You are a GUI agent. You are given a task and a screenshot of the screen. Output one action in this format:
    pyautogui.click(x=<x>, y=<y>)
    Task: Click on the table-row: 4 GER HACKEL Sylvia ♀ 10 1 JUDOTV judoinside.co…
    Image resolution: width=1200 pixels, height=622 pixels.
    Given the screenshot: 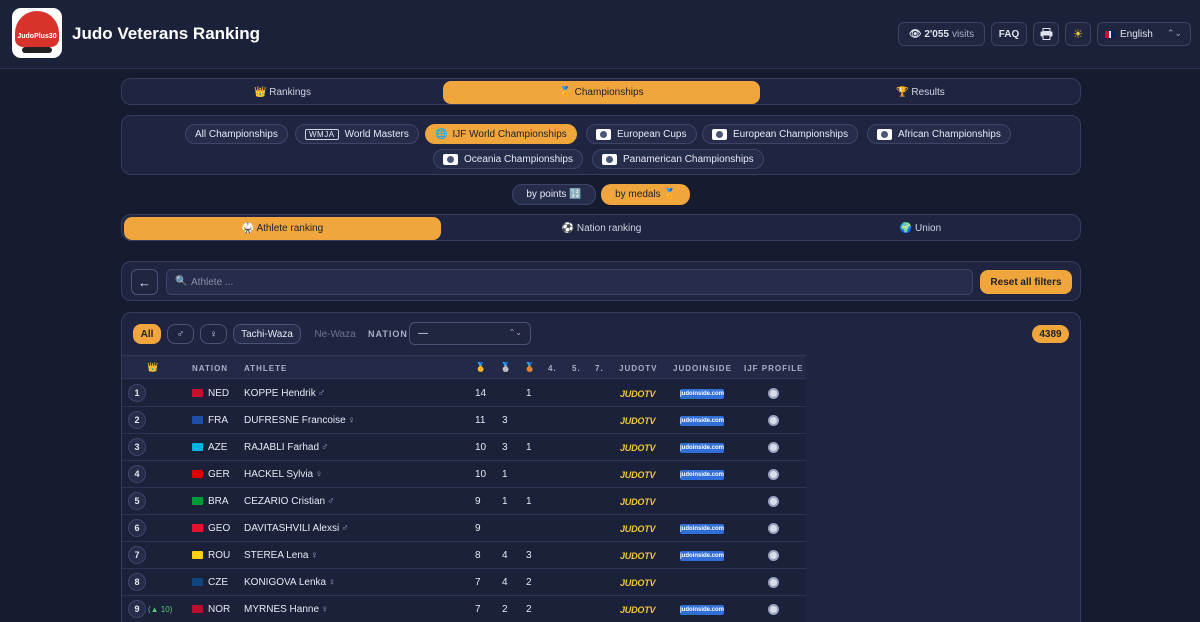 What is the action you would take?
    pyautogui.click(x=464, y=474)
    